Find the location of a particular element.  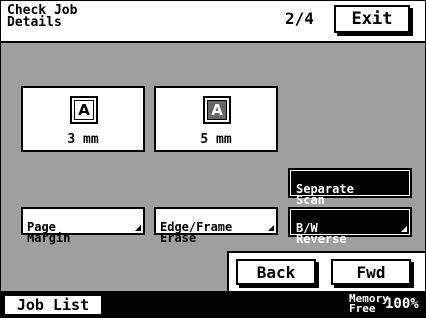

fwd-button: Fwd is located at coordinates (371, 272).